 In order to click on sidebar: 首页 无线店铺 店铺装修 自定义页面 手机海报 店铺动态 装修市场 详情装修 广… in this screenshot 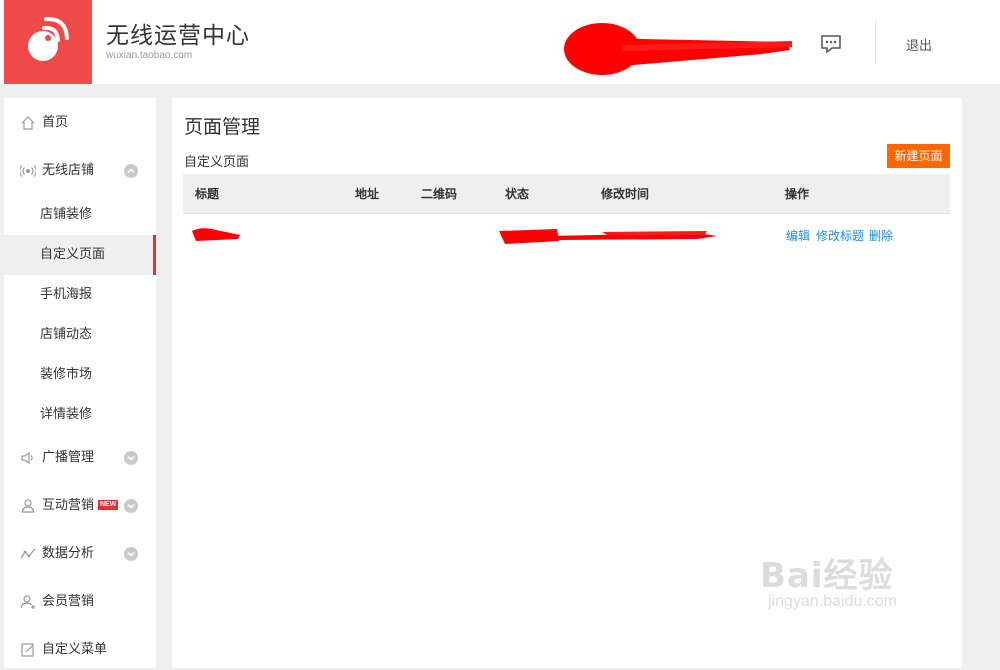, I will do `click(80, 383)`.